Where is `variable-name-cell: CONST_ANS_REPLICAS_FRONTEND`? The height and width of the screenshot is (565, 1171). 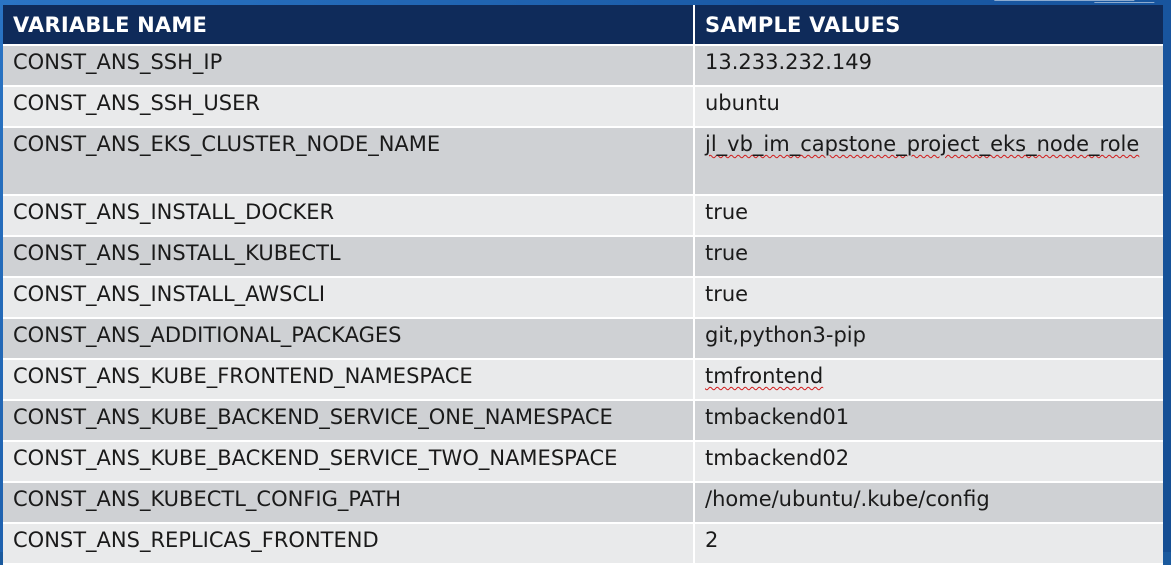
variable-name-cell: CONST_ANS_REPLICAS_FRONTEND is located at coordinates (349, 544).